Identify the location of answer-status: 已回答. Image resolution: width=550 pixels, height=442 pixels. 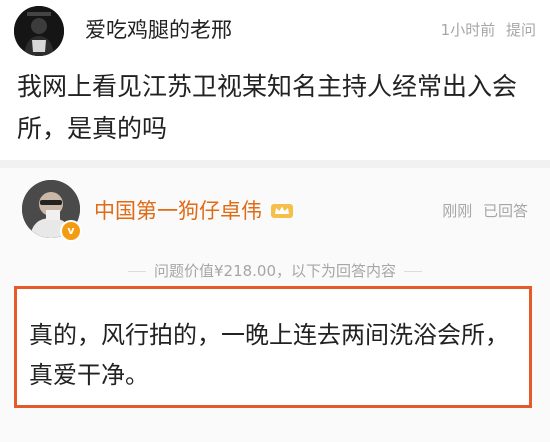
(505, 211).